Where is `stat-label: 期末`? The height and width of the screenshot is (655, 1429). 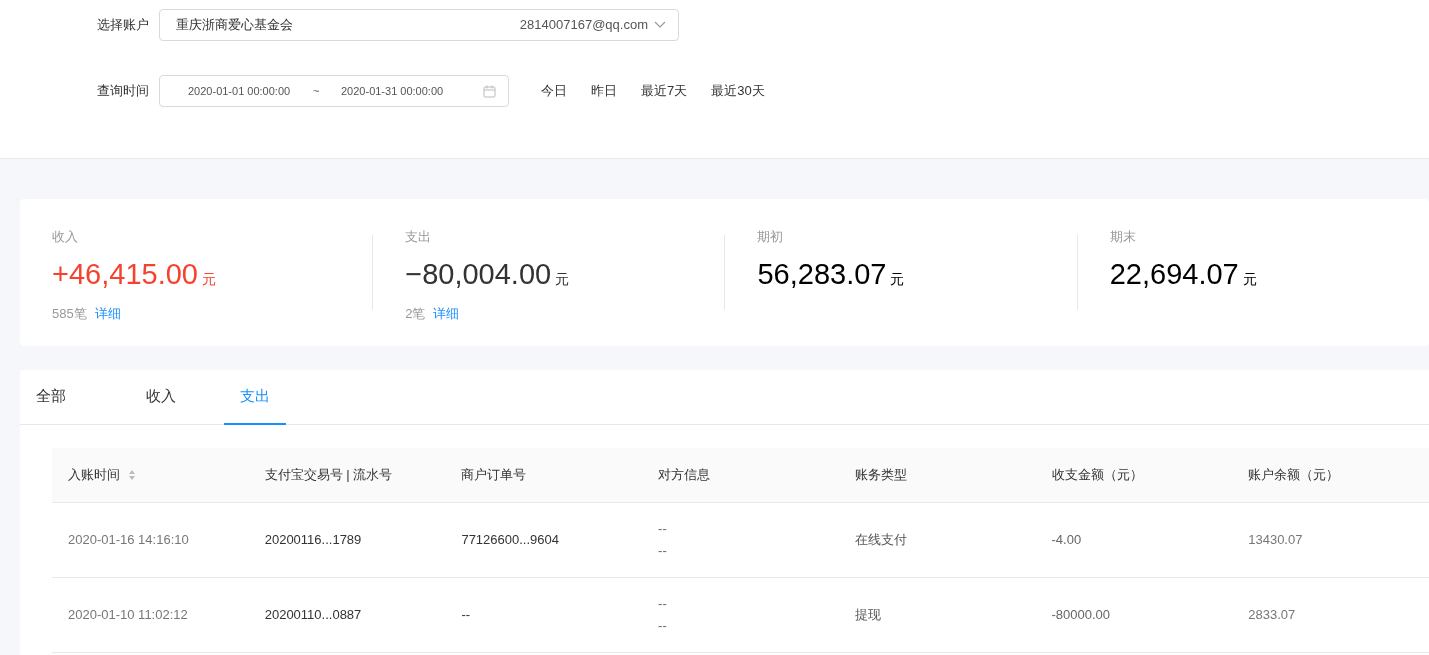 stat-label: 期末 is located at coordinates (1123, 237).